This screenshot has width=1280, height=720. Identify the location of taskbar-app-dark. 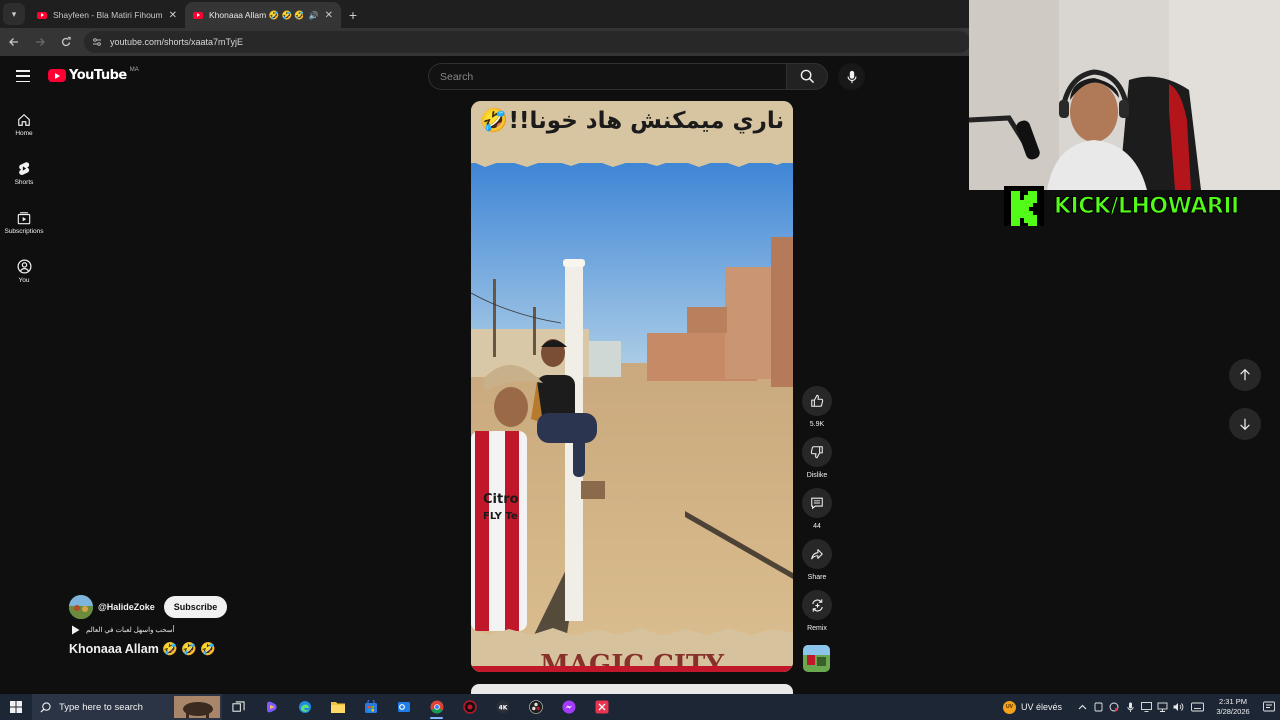
(535, 707).